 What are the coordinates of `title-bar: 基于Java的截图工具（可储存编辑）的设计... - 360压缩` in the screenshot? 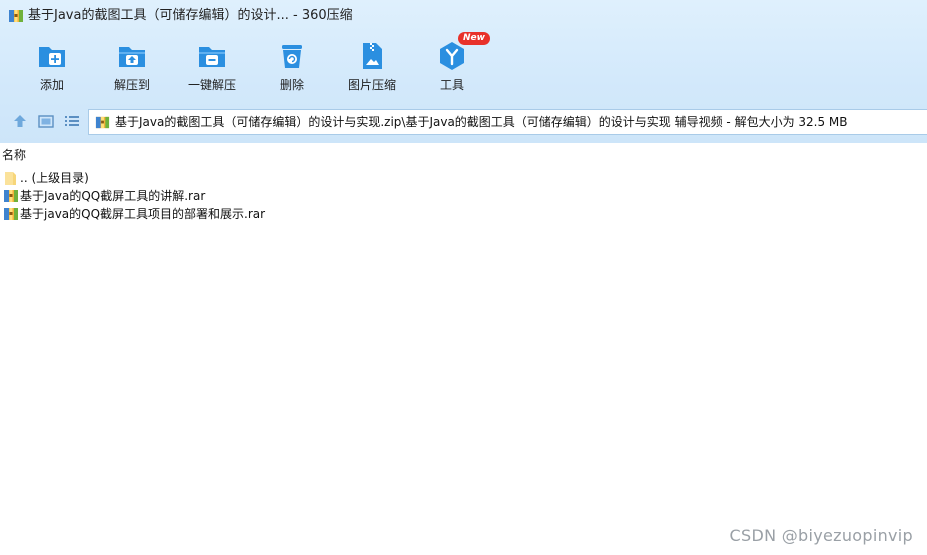 It's located at (463, 16).